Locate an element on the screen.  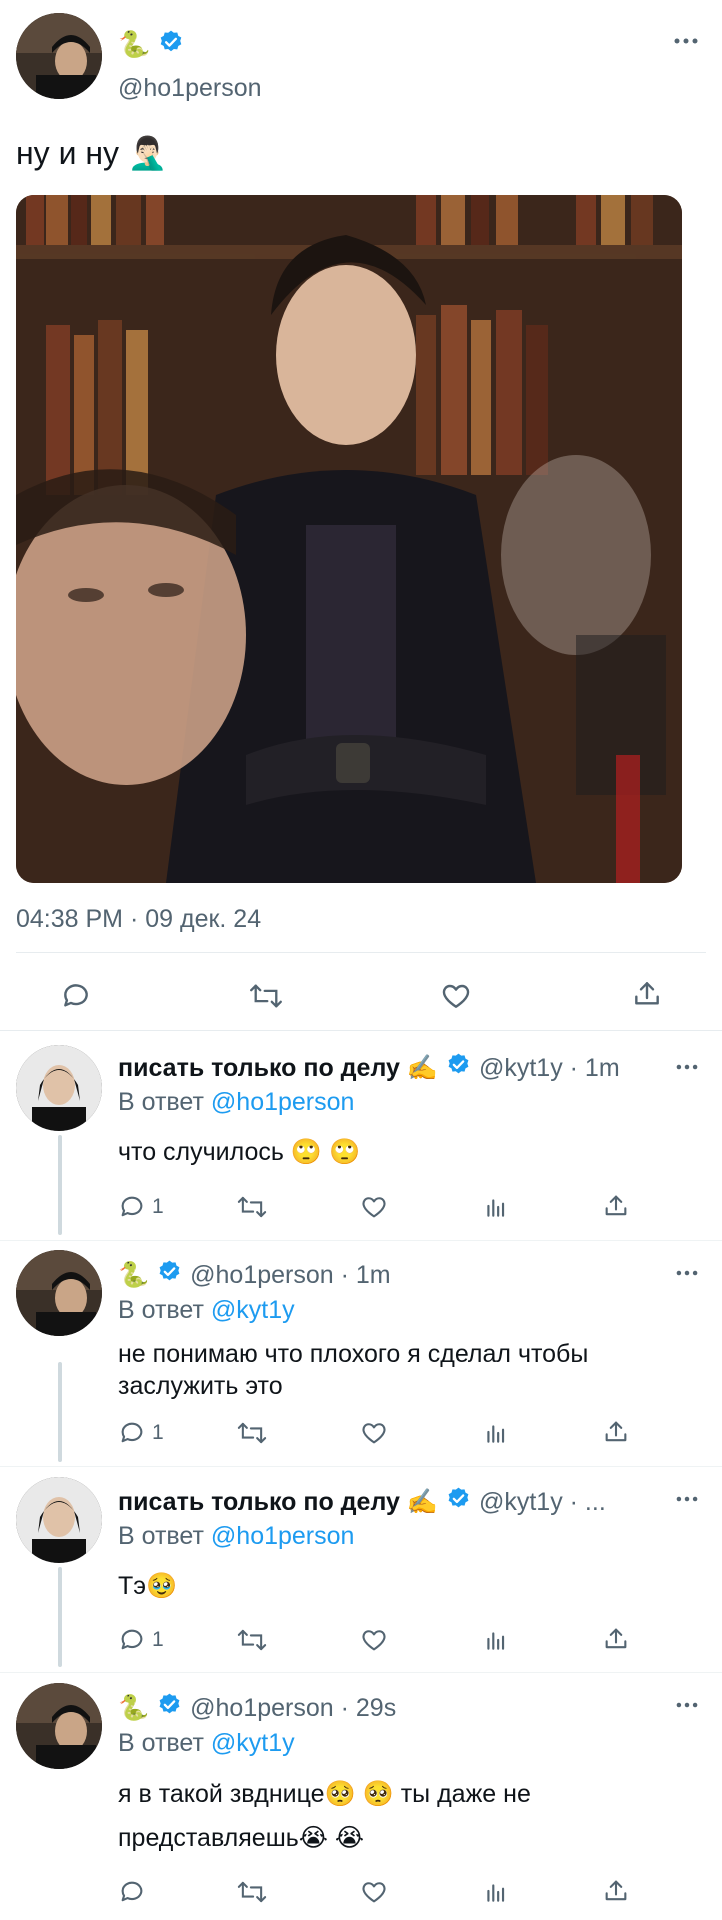
reply-text-line-1: я в такой звднице🥺 🥺 ты даже не is located at coordinates (324, 1794).